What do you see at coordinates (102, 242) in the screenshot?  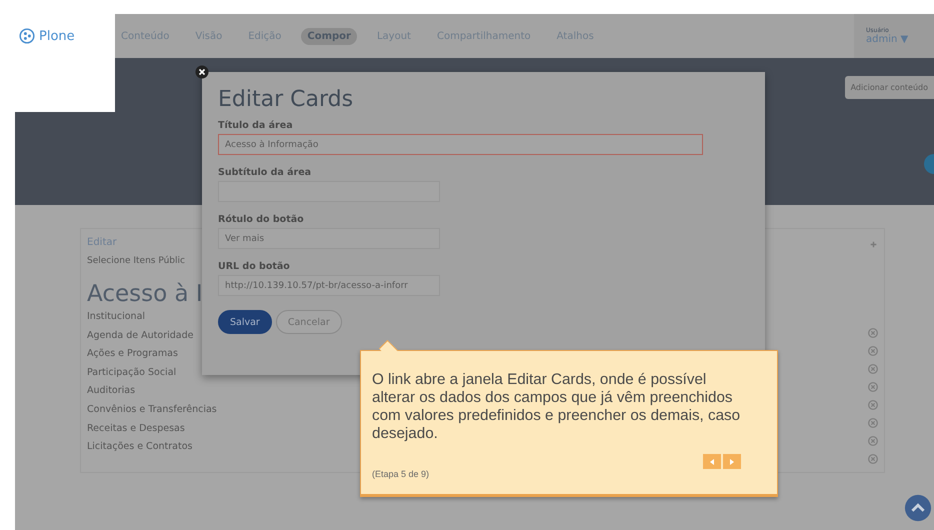 I see `edit-link: Editar` at bounding box center [102, 242].